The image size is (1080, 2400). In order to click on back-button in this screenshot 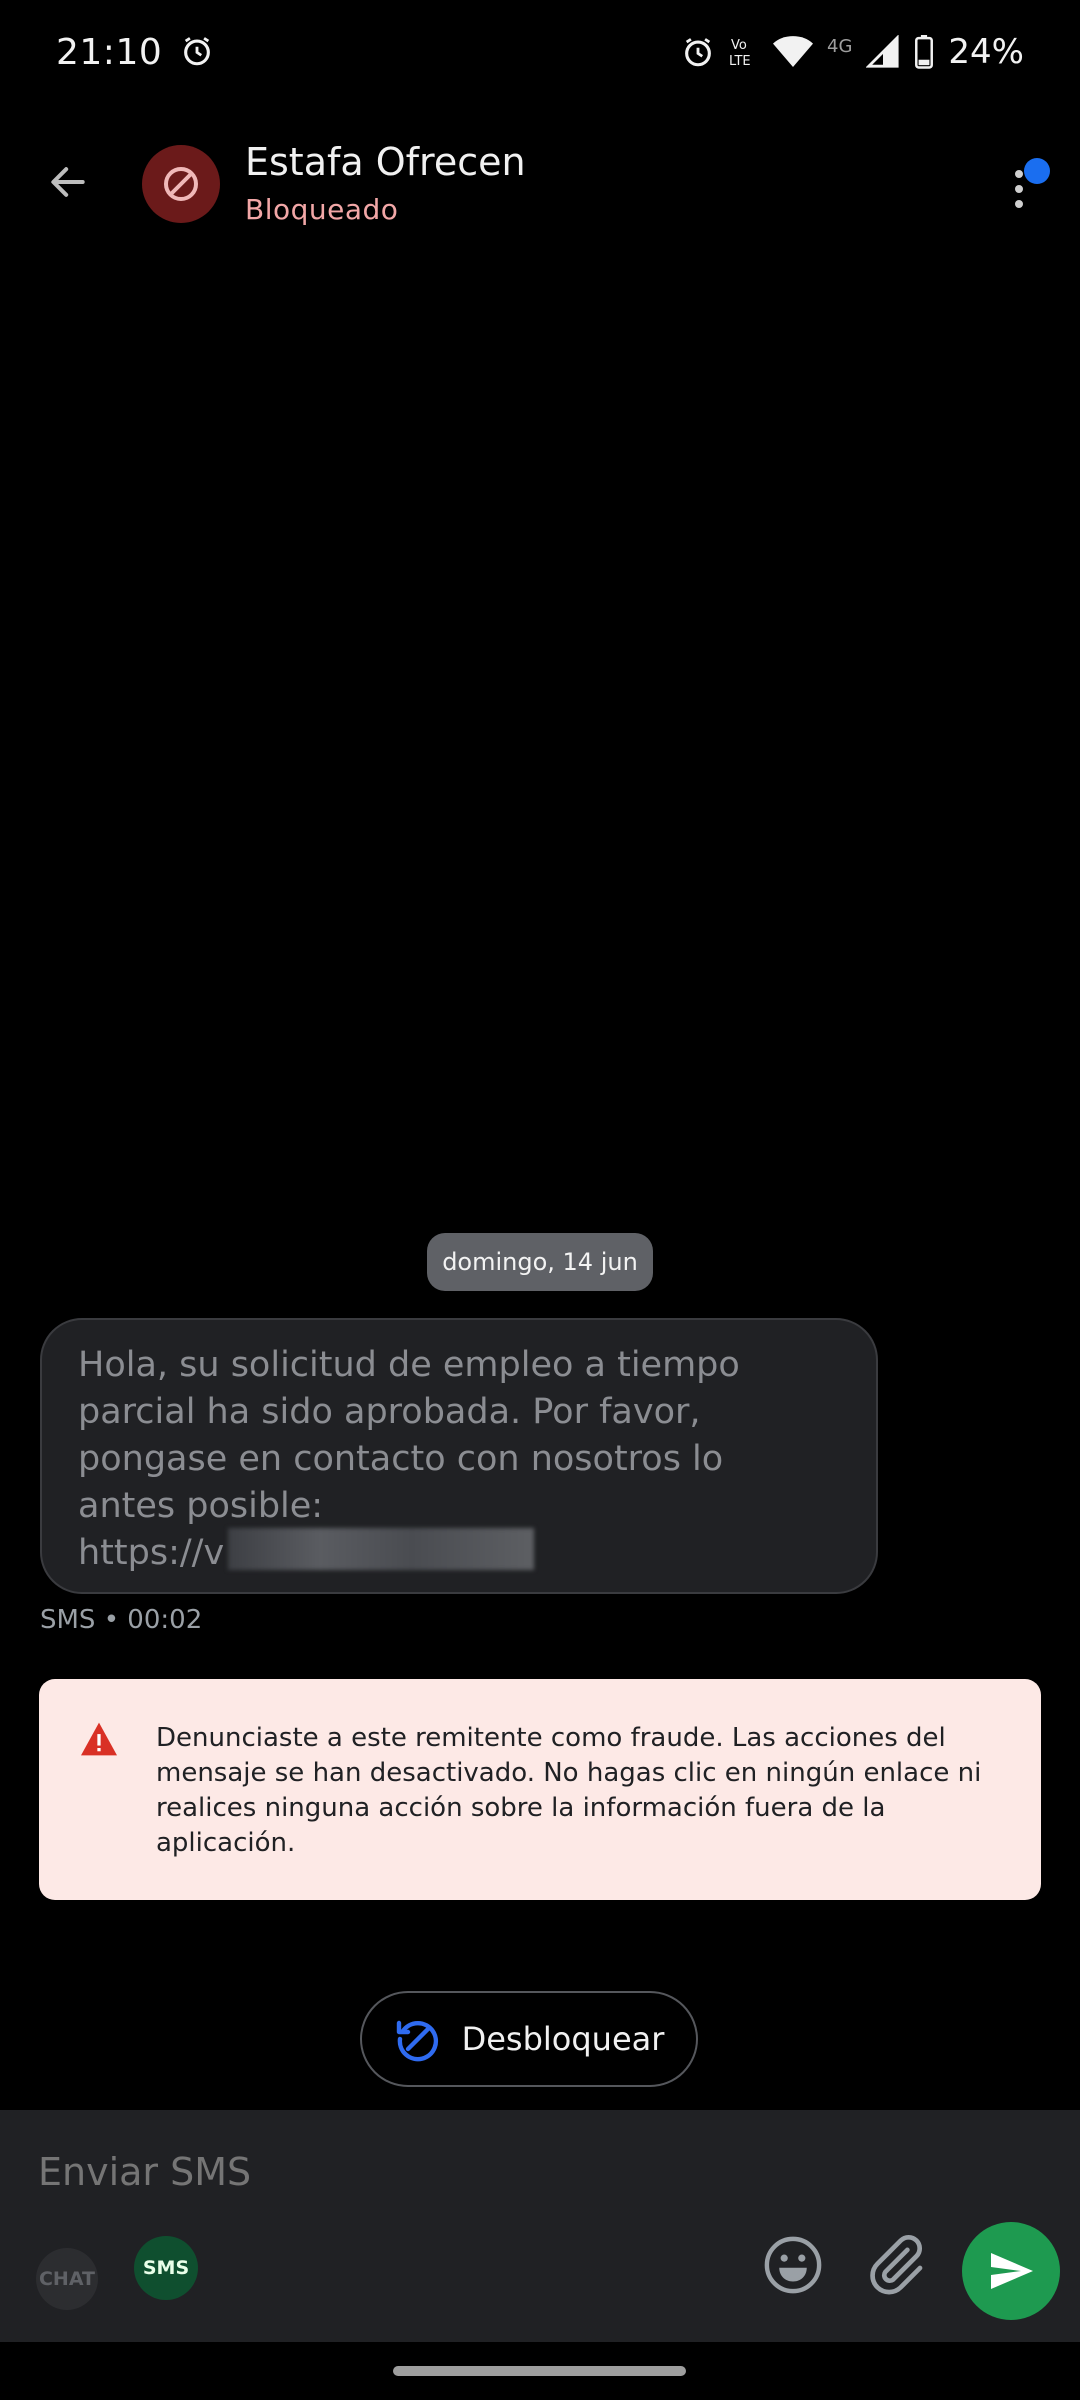, I will do `click(68, 182)`.